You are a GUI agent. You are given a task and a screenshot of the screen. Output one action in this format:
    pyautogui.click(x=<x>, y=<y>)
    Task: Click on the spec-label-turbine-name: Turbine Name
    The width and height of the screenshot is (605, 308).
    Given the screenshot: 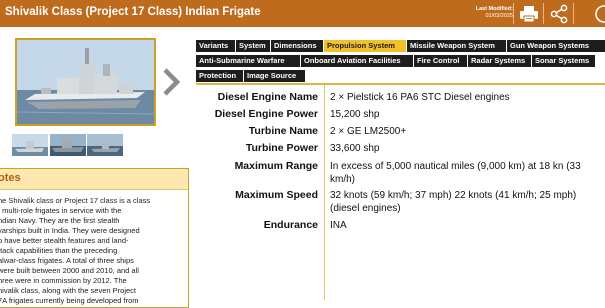 What is the action you would take?
    pyautogui.click(x=283, y=131)
    